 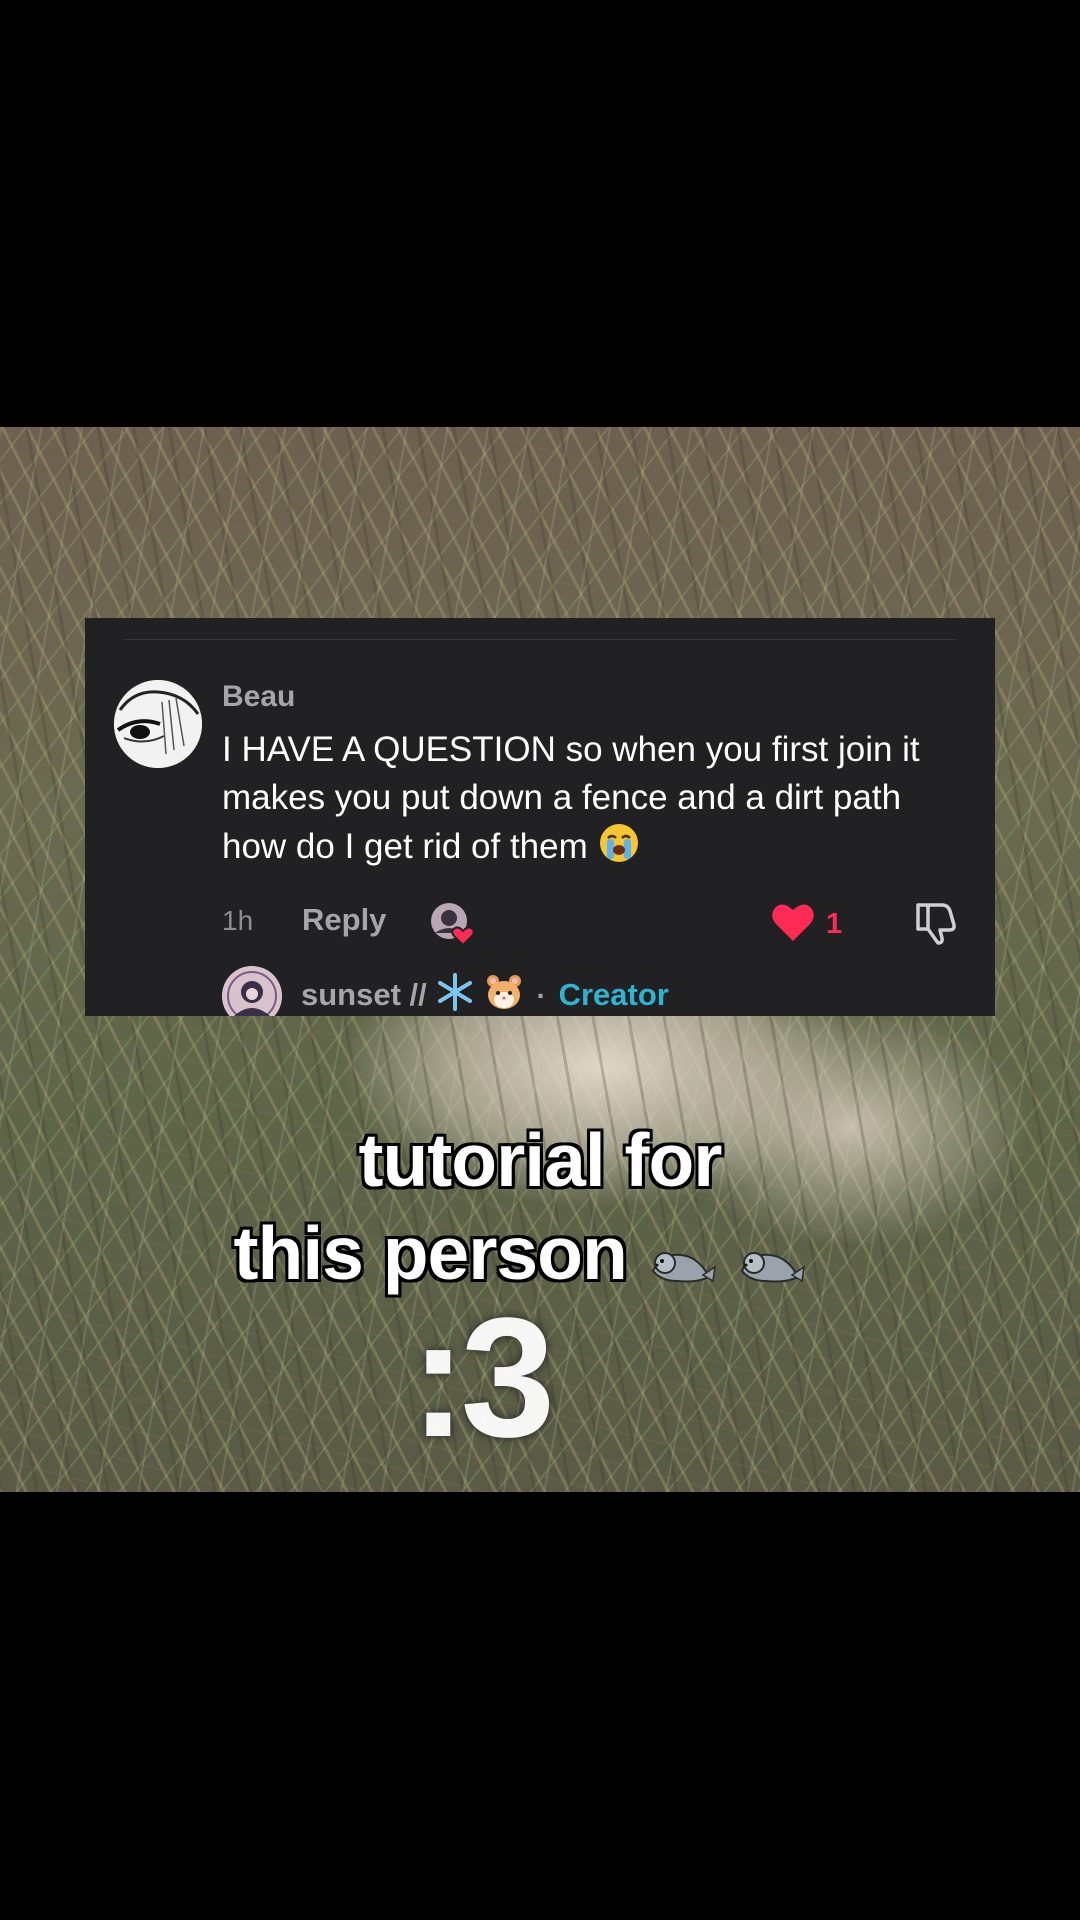 I want to click on creator-reply-row: sunset // · Creator, so click(x=592, y=989).